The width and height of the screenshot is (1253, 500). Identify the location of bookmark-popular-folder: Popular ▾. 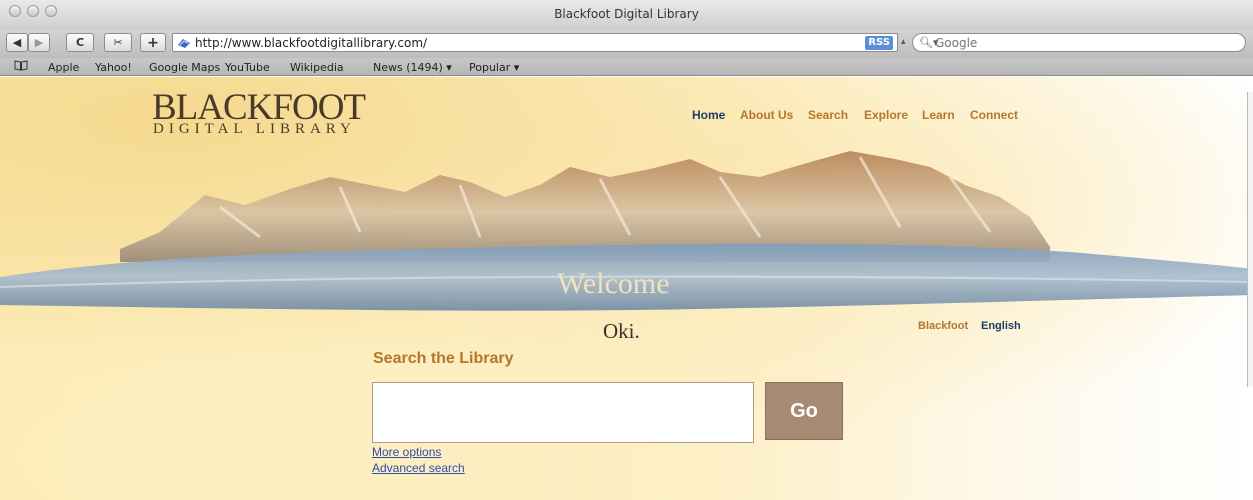
(494, 67).